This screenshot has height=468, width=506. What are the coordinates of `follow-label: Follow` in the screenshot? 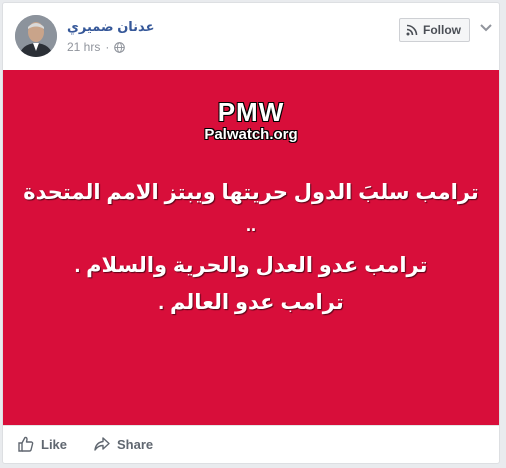 It's located at (442, 30).